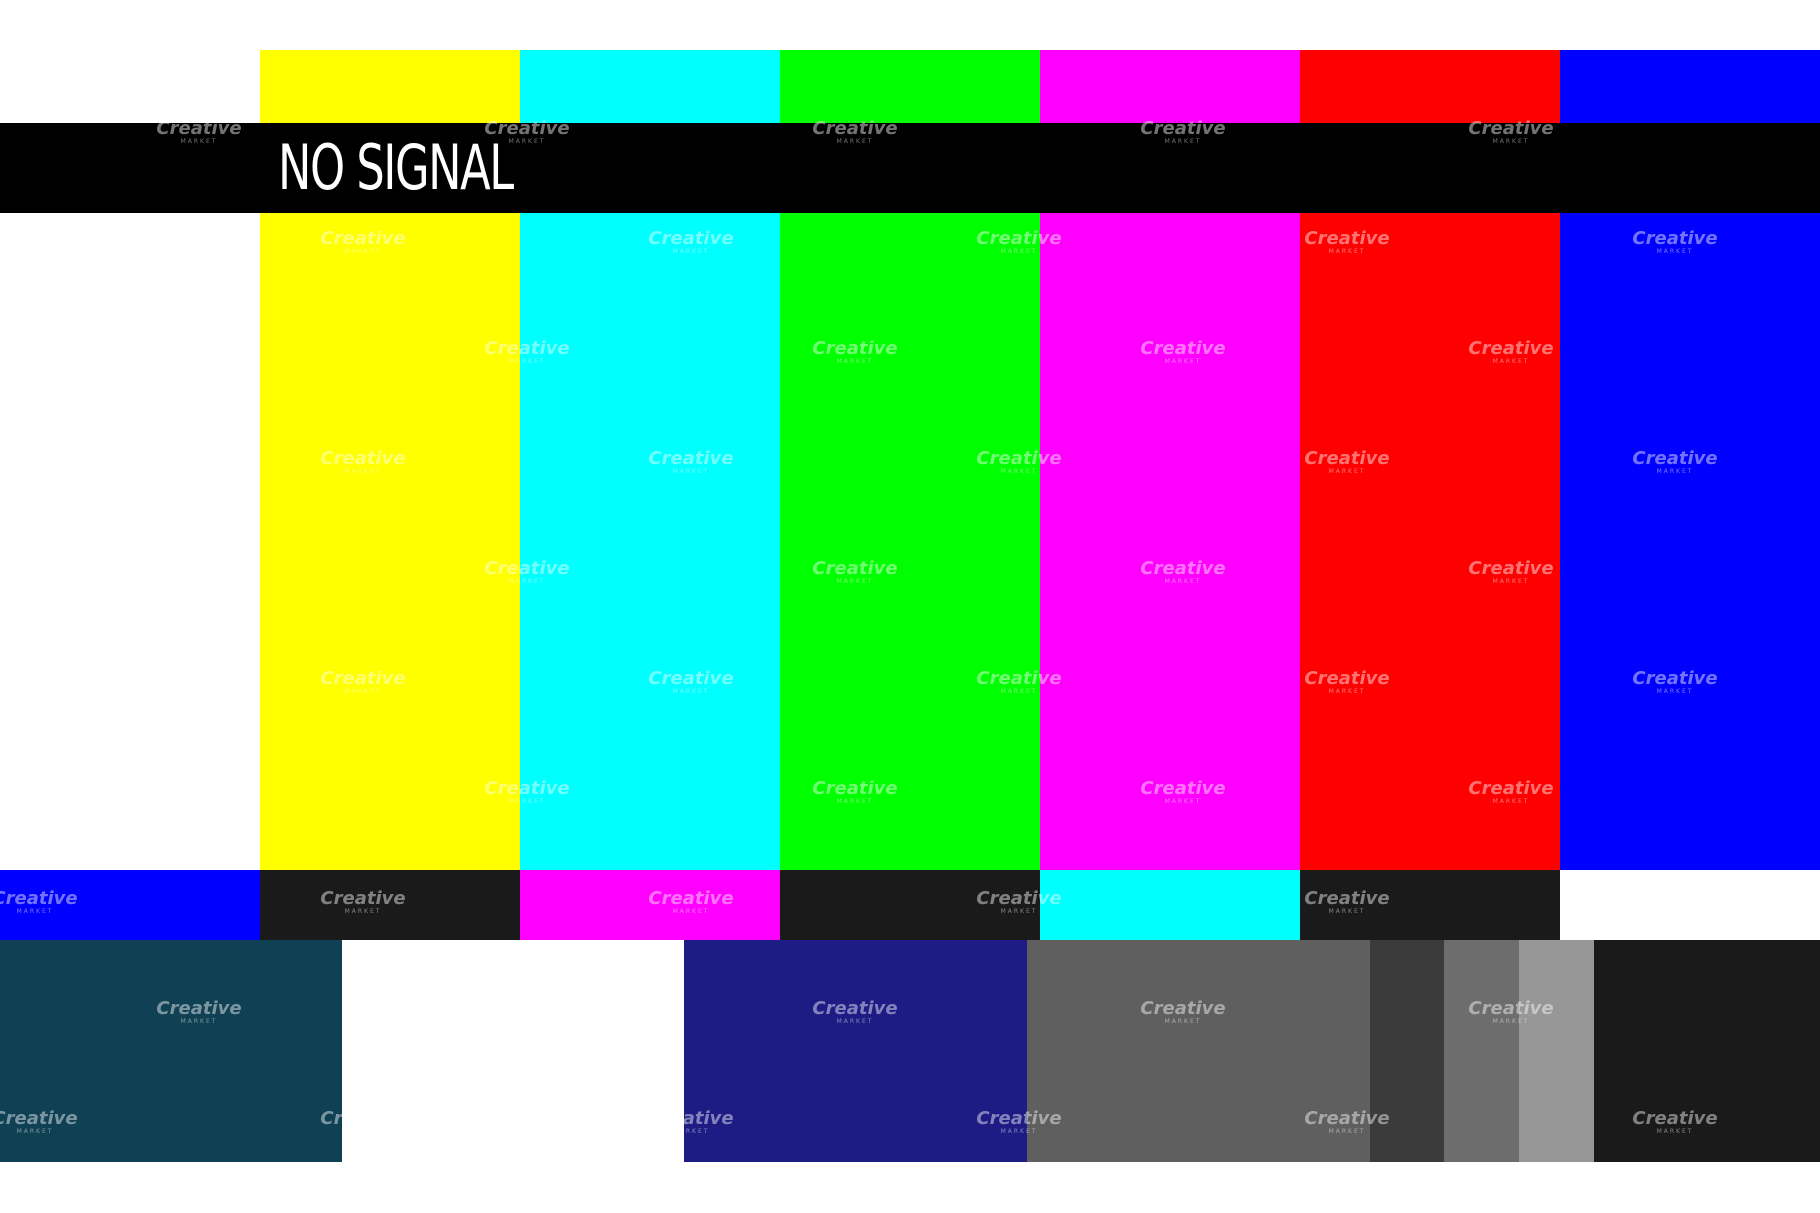 This screenshot has height=1213, width=1820. I want to click on block-black, so click(1707, 1051).